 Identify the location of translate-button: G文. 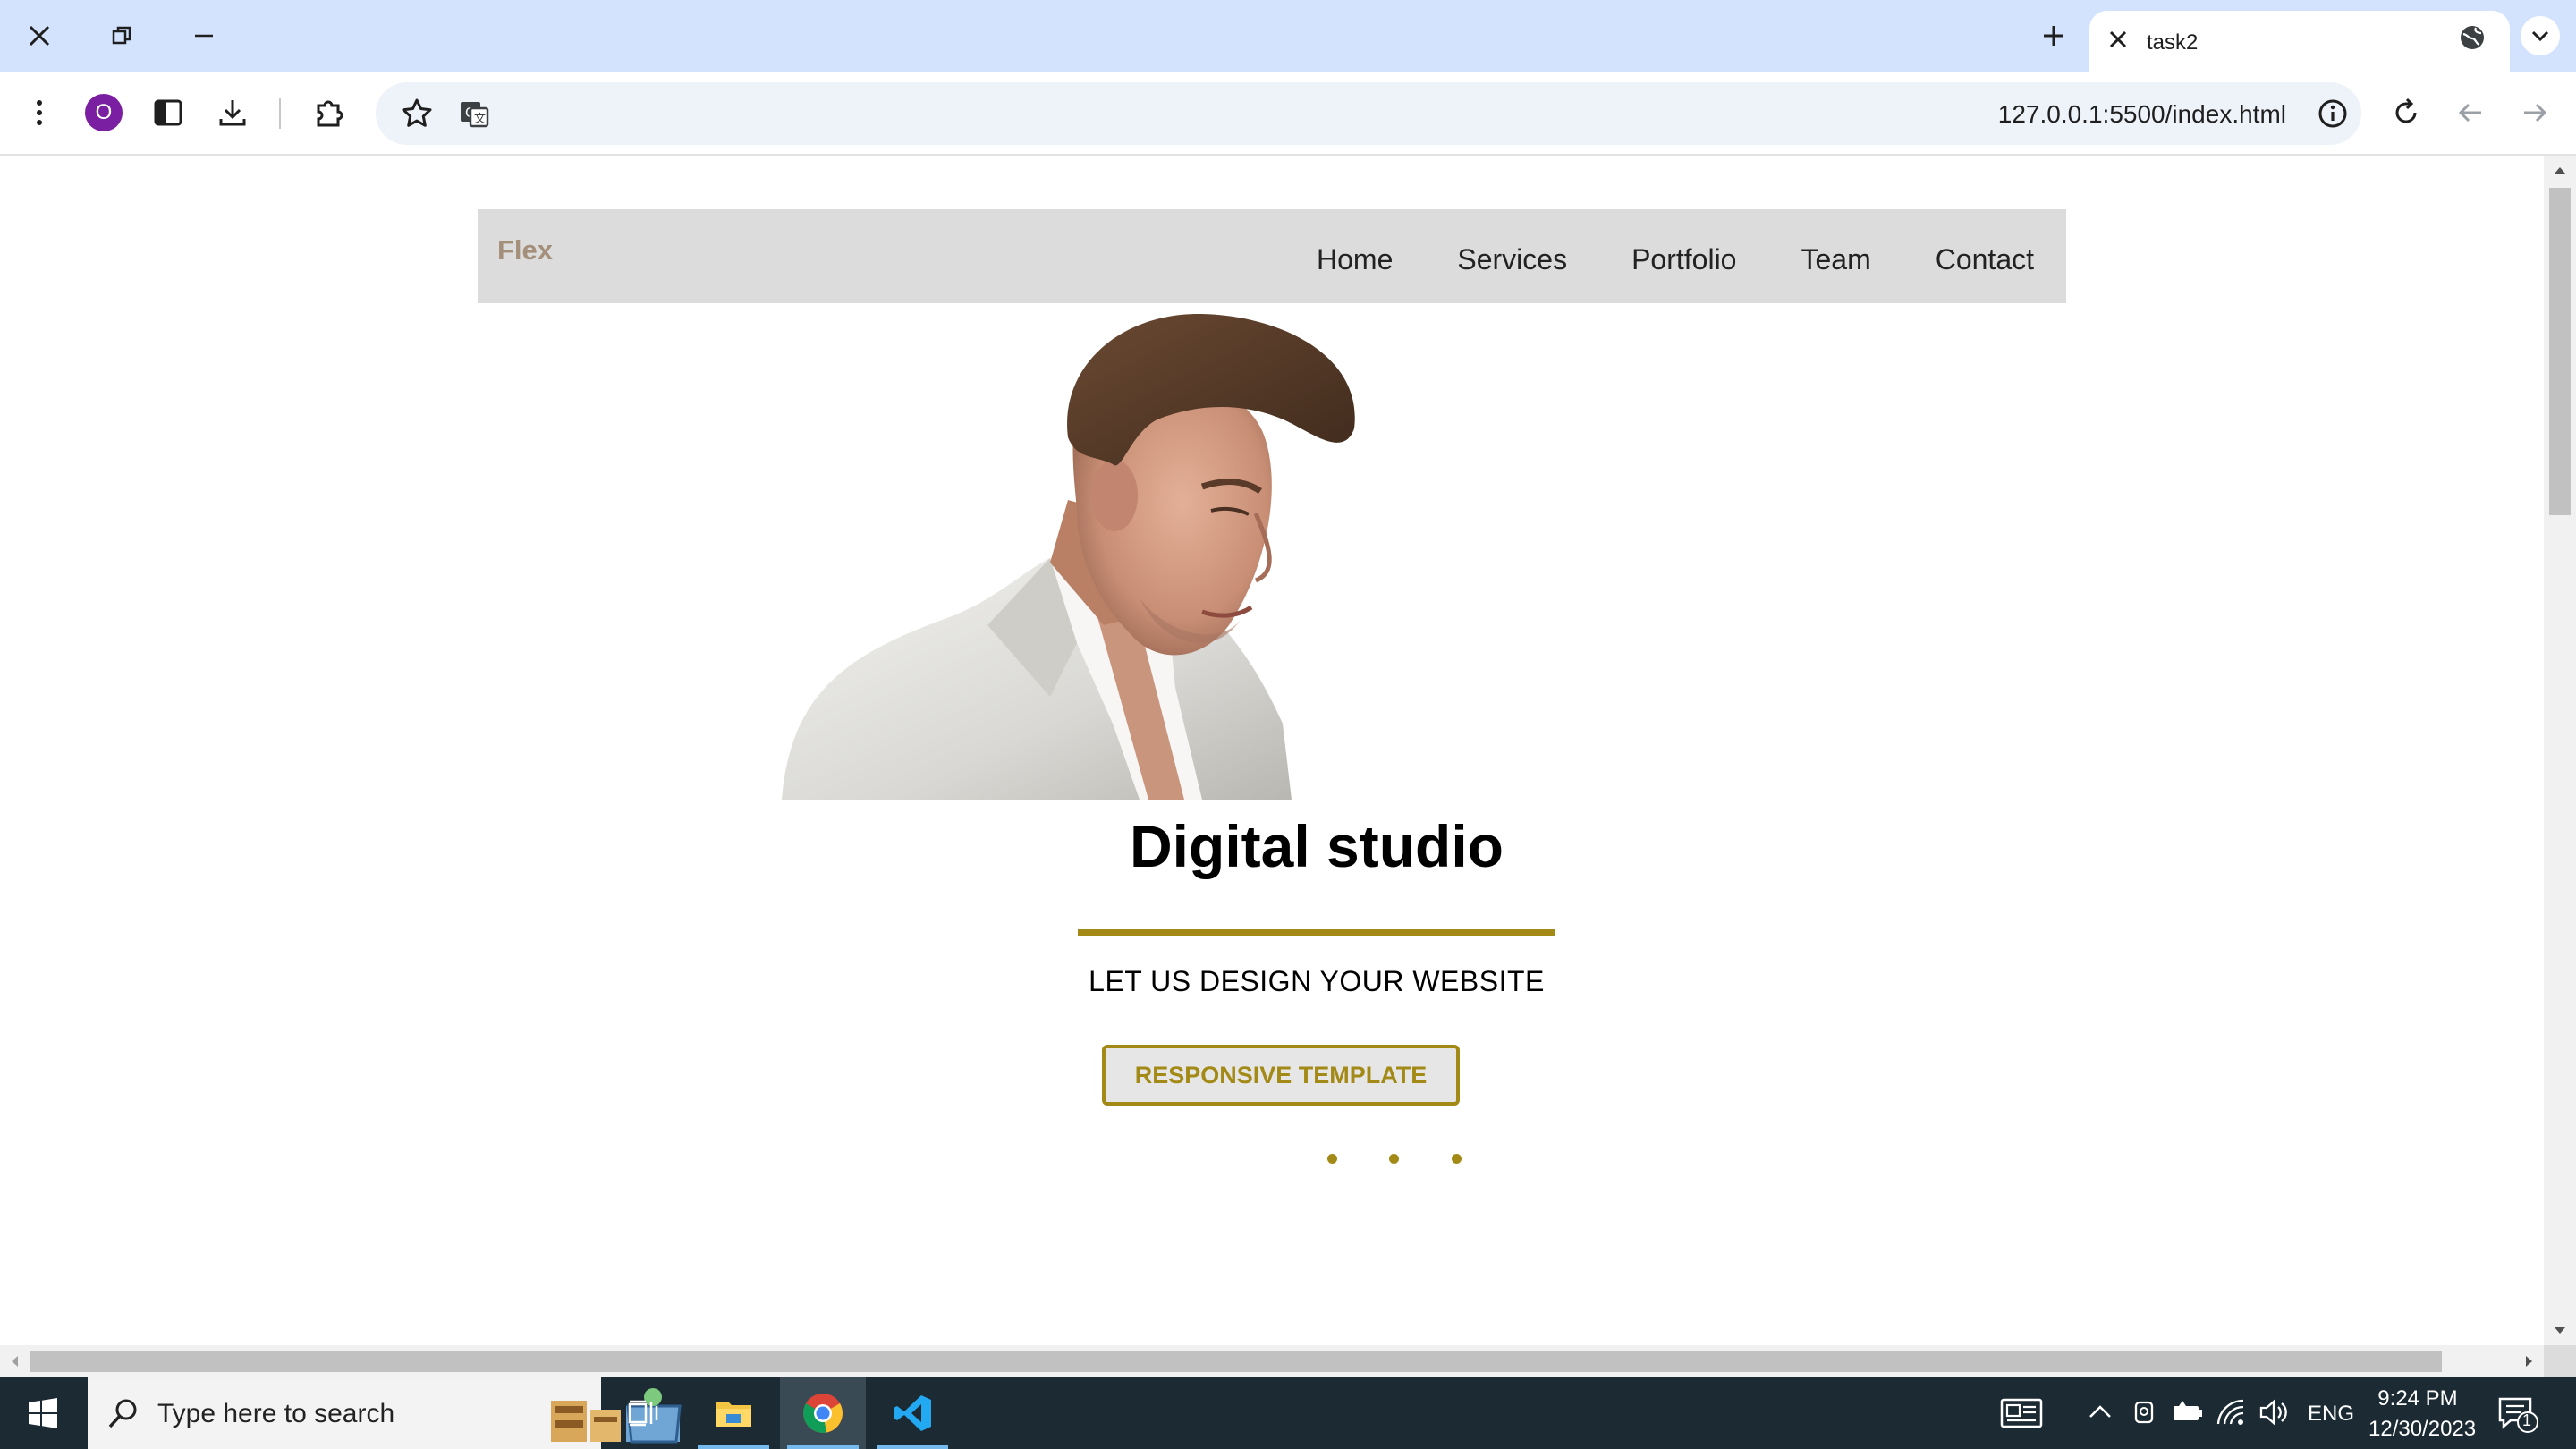
(474, 113).